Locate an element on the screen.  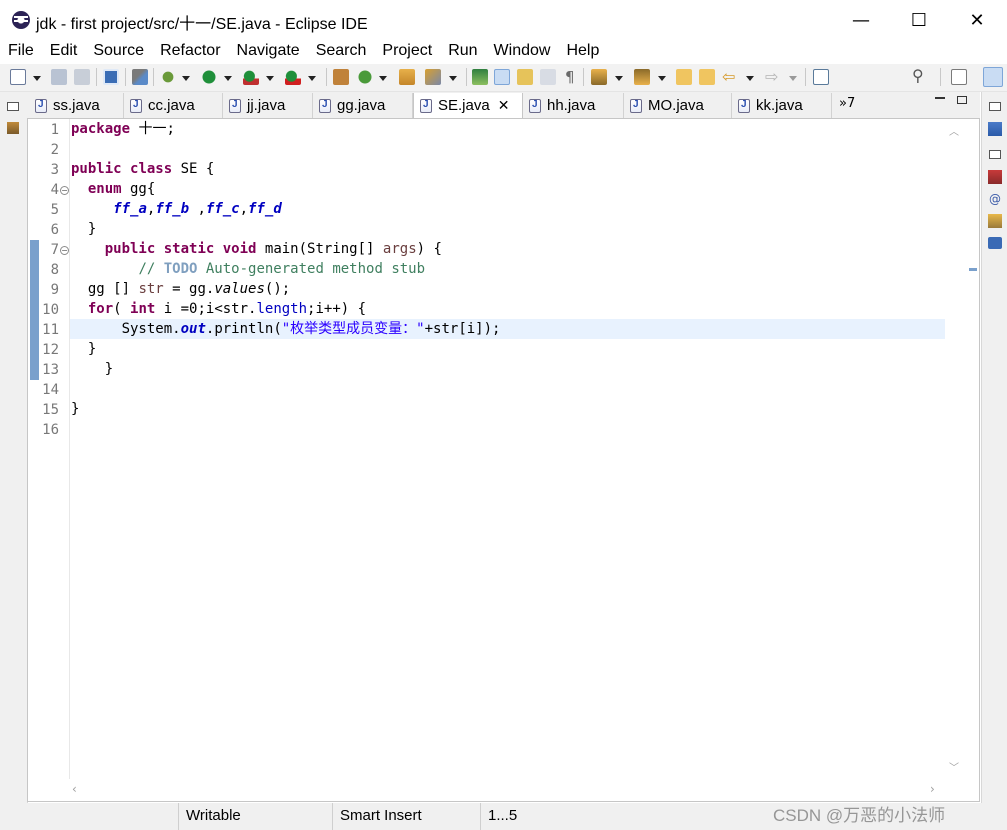
back-arrow-icon: ⇦ is located at coordinates (728, 76).